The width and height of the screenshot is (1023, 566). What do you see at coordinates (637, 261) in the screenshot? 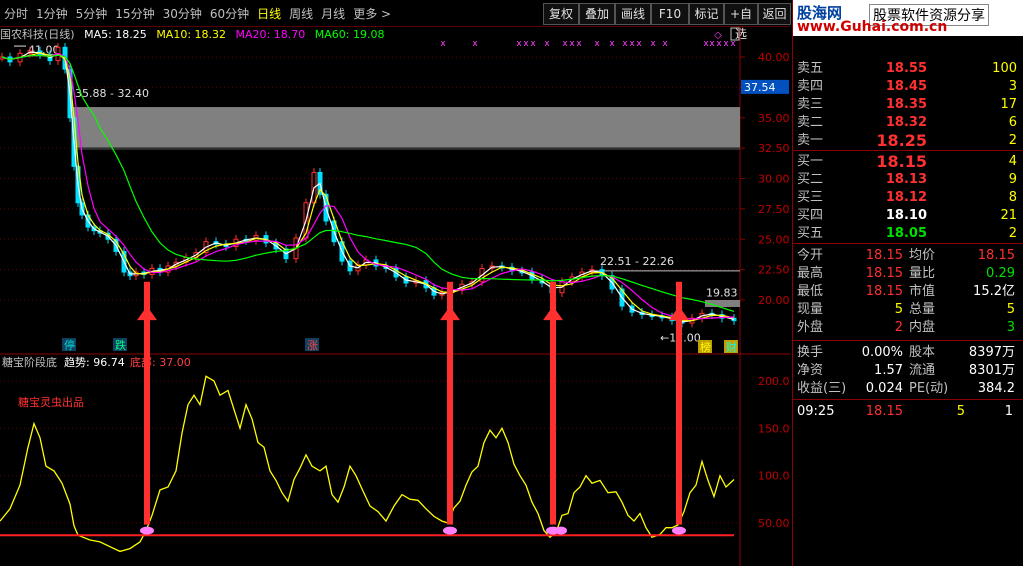
I see `annot-mid-label: 22.51 - 22.26` at bounding box center [637, 261].